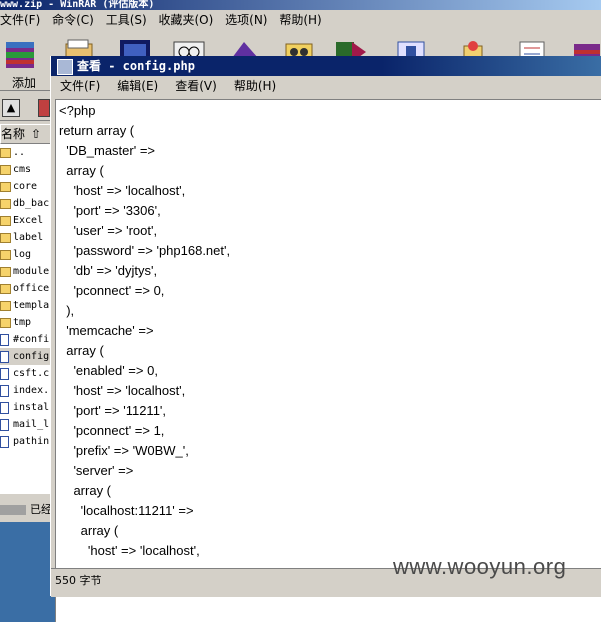 This screenshot has width=601, height=622. I want to click on file-list-item-name: index., so click(31, 390).